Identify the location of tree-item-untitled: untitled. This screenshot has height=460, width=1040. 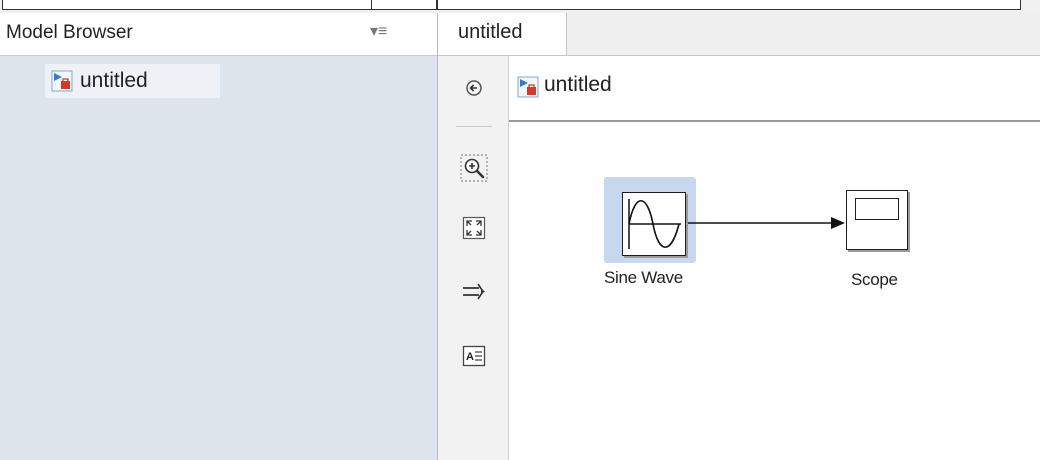
(132, 81).